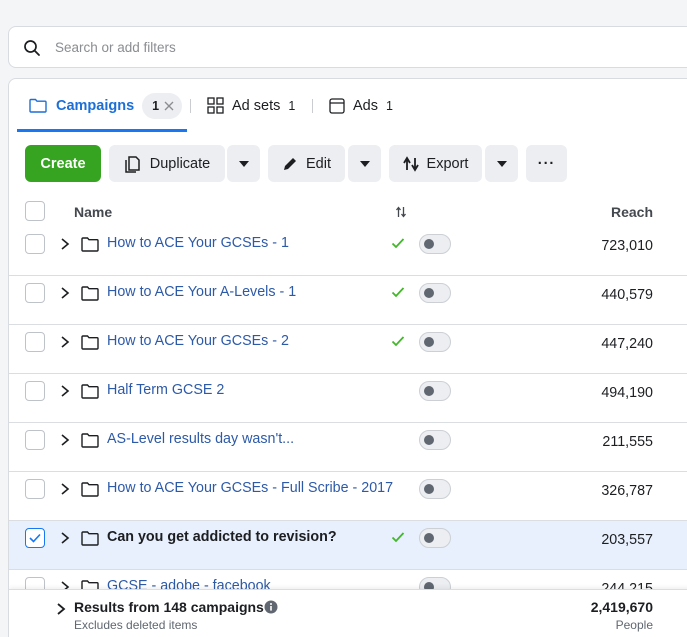 Image resolution: width=687 pixels, height=637 pixels. What do you see at coordinates (169, 607) in the screenshot?
I see `results-title: Results from 148 campaigns` at bounding box center [169, 607].